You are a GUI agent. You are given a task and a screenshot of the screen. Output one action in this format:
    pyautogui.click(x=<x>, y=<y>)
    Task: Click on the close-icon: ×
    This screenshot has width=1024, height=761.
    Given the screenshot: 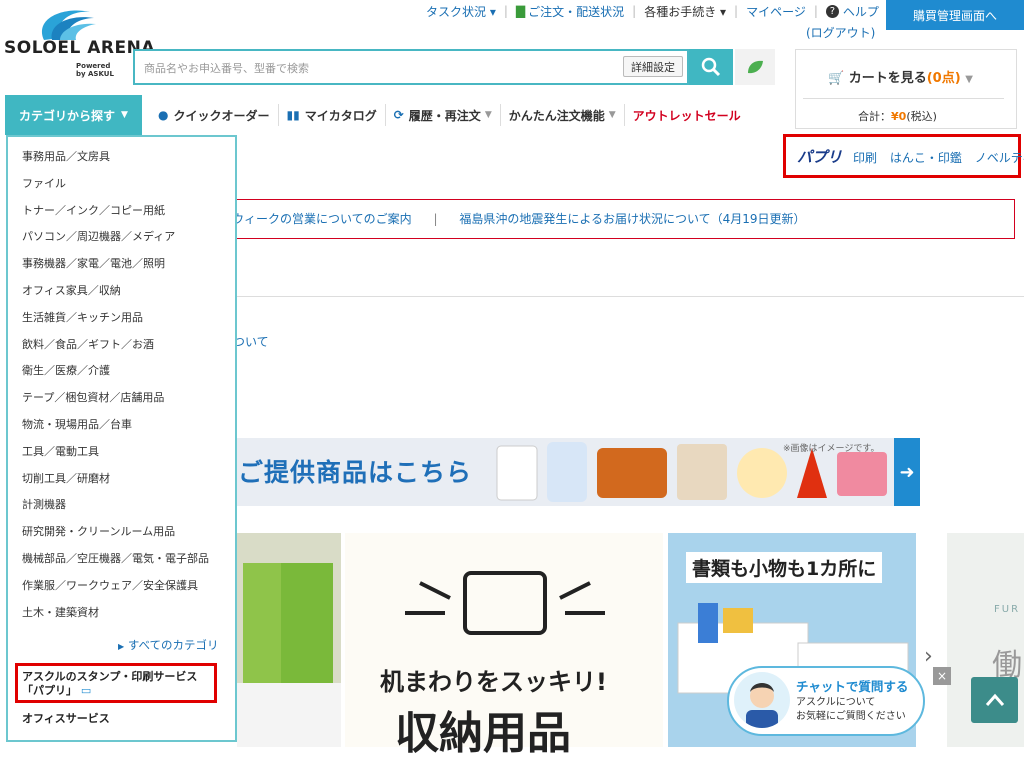 What is the action you would take?
    pyautogui.click(x=942, y=676)
    